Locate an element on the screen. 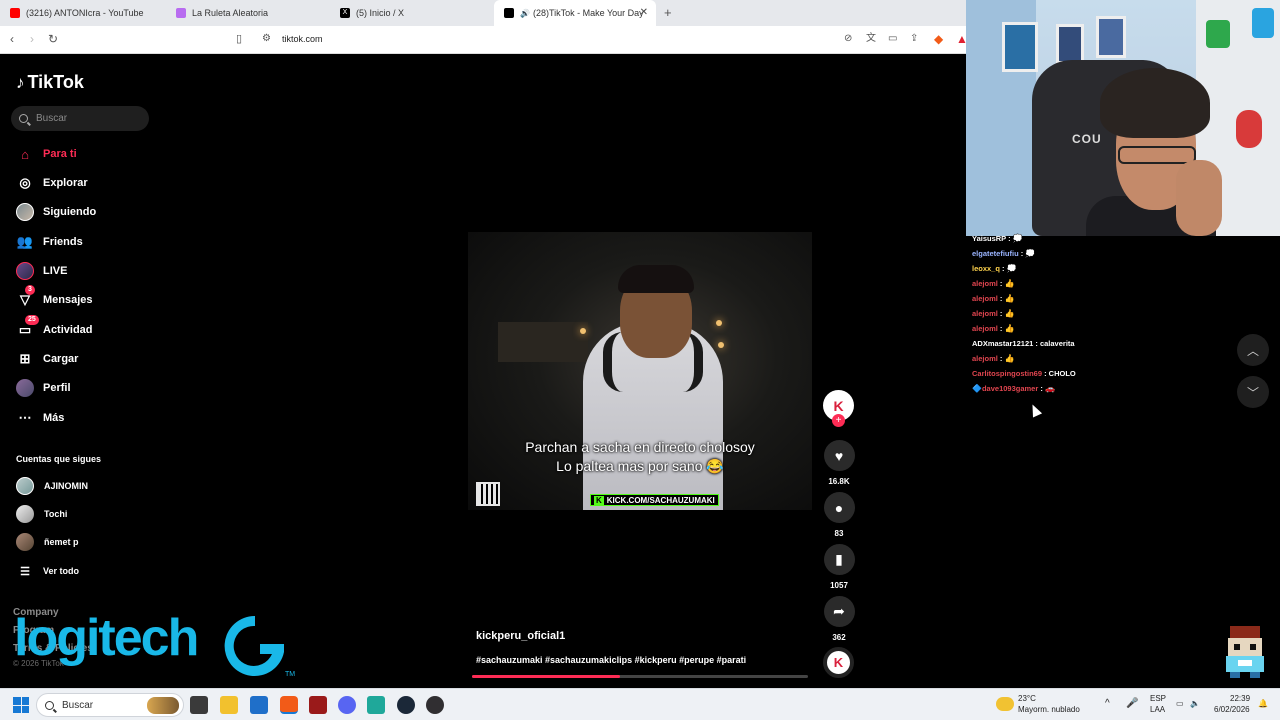  chat-user: alejoml is located at coordinates (985, 283).